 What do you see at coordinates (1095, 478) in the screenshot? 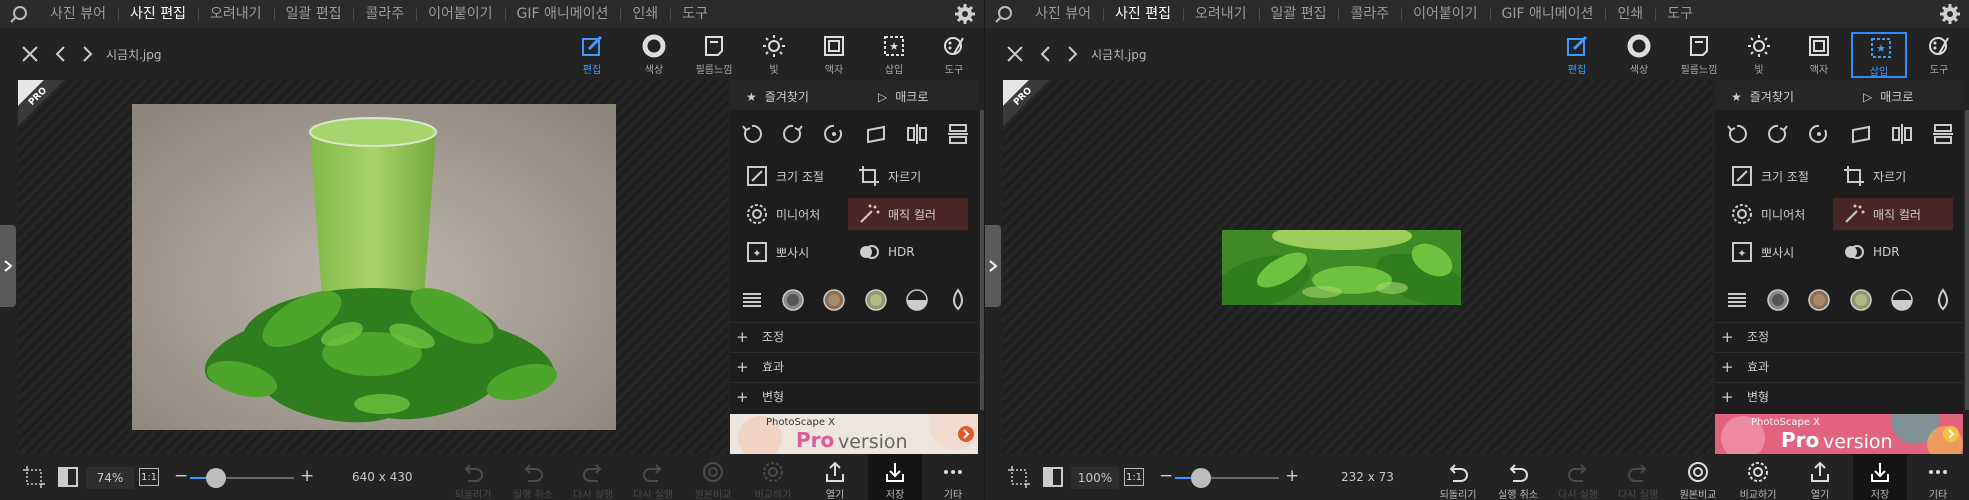
I see `zoom-input: 100%` at bounding box center [1095, 478].